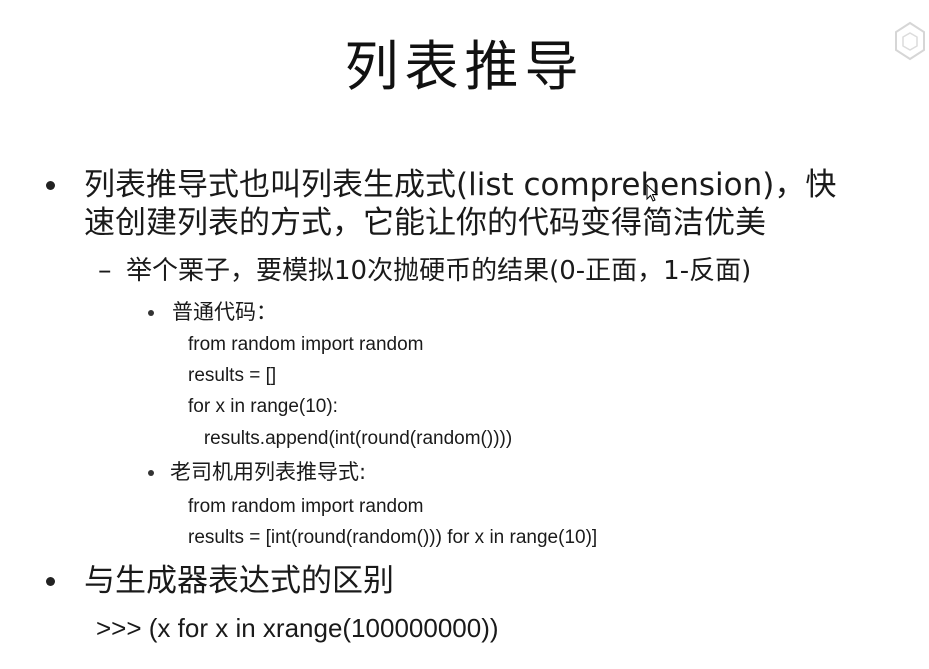 The height and width of the screenshot is (669, 929). Describe the element at coordinates (425, 223) in the screenshot. I see `bullet-1-line-2: 速创建列表的方式，它能让你的代码变得简洁优美` at that location.